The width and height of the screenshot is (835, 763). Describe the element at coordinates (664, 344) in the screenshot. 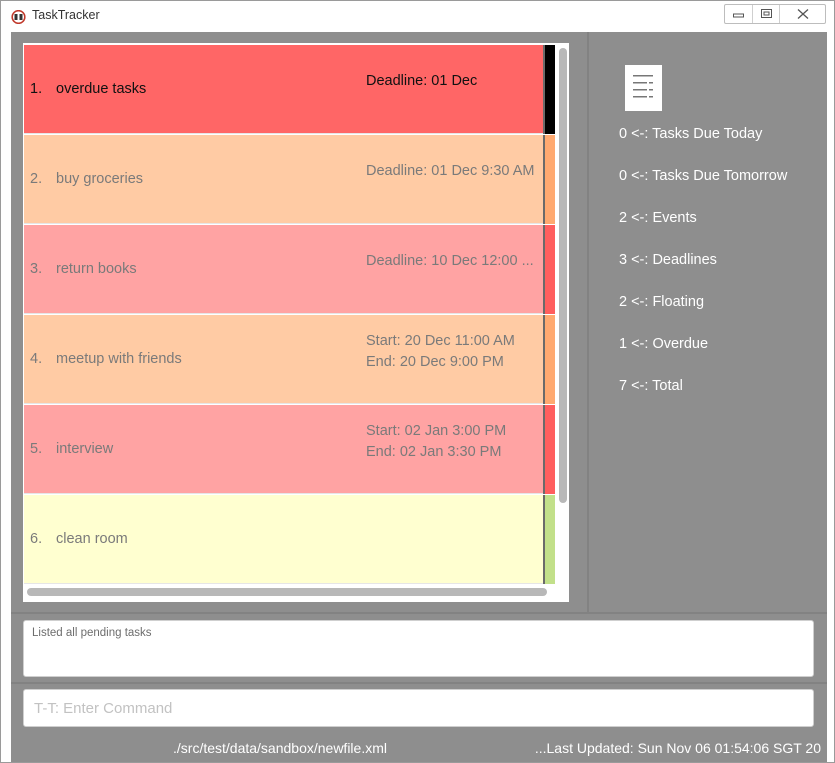

I see `summary-item: 1 <-: Overdue` at that location.